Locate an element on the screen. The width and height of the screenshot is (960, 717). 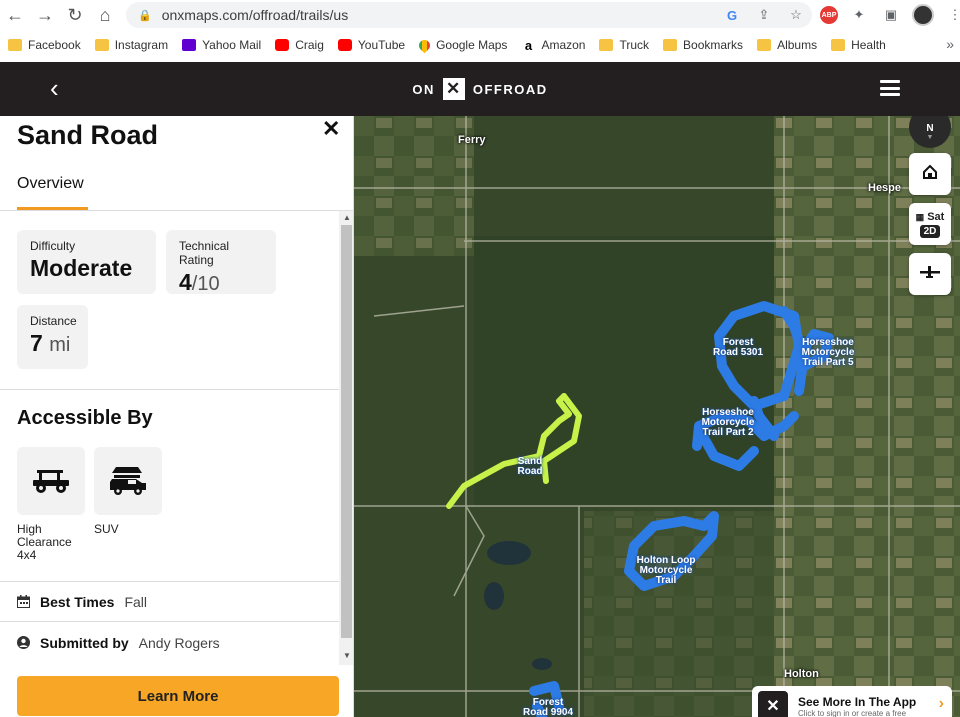
trail-title: Sand Road is located at coordinates (88, 135).